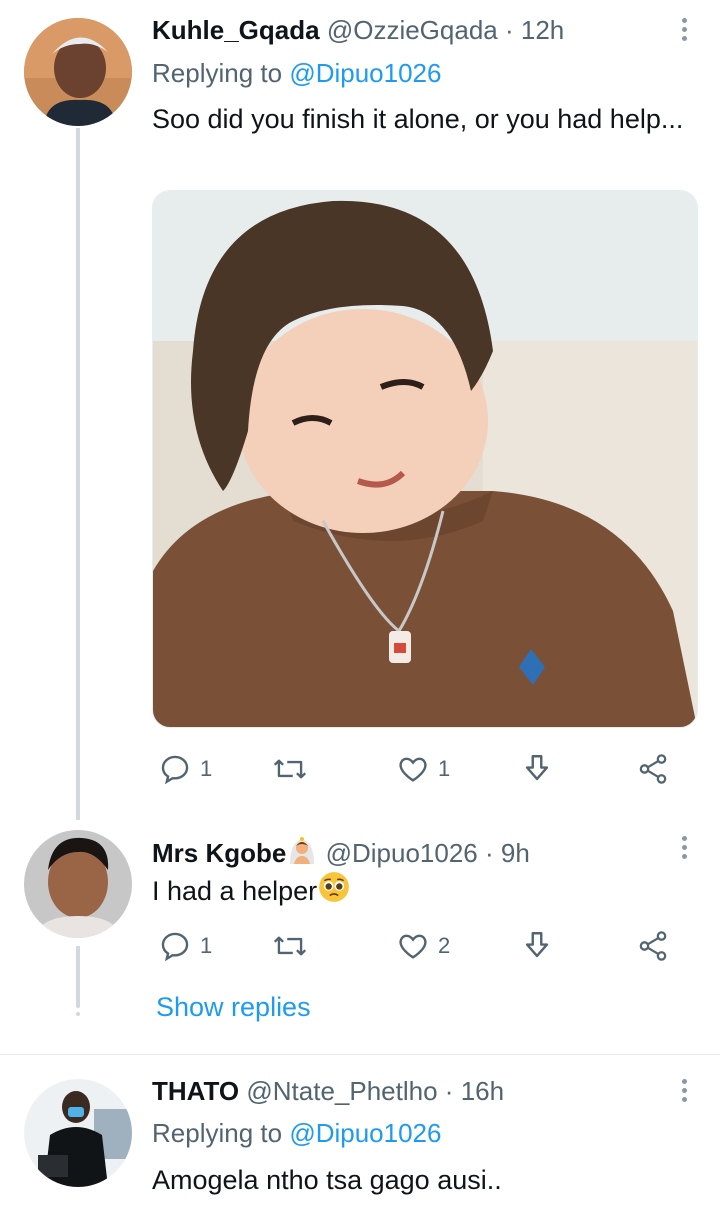 Image resolution: width=720 pixels, height=1212 pixels. What do you see at coordinates (542, 30) in the screenshot?
I see `timestamp: 12h` at bounding box center [542, 30].